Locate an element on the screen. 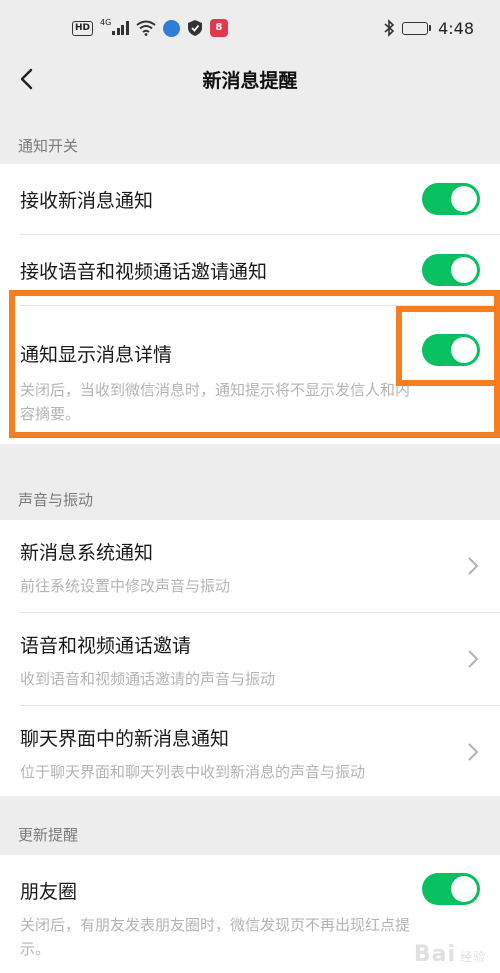 The height and width of the screenshot is (973, 500). receive-call-invite-toggle is located at coordinates (451, 270).